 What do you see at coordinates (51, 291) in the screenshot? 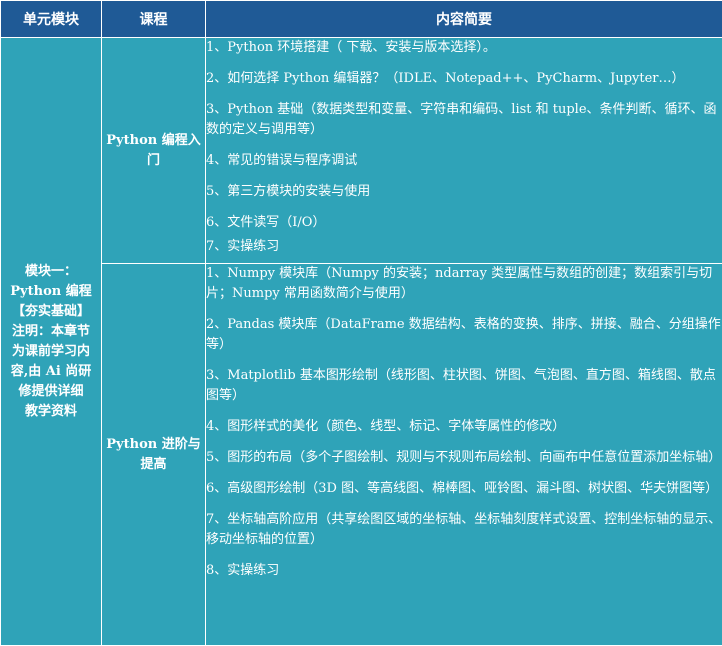
I see `module-line: Python 编程` at bounding box center [51, 291].